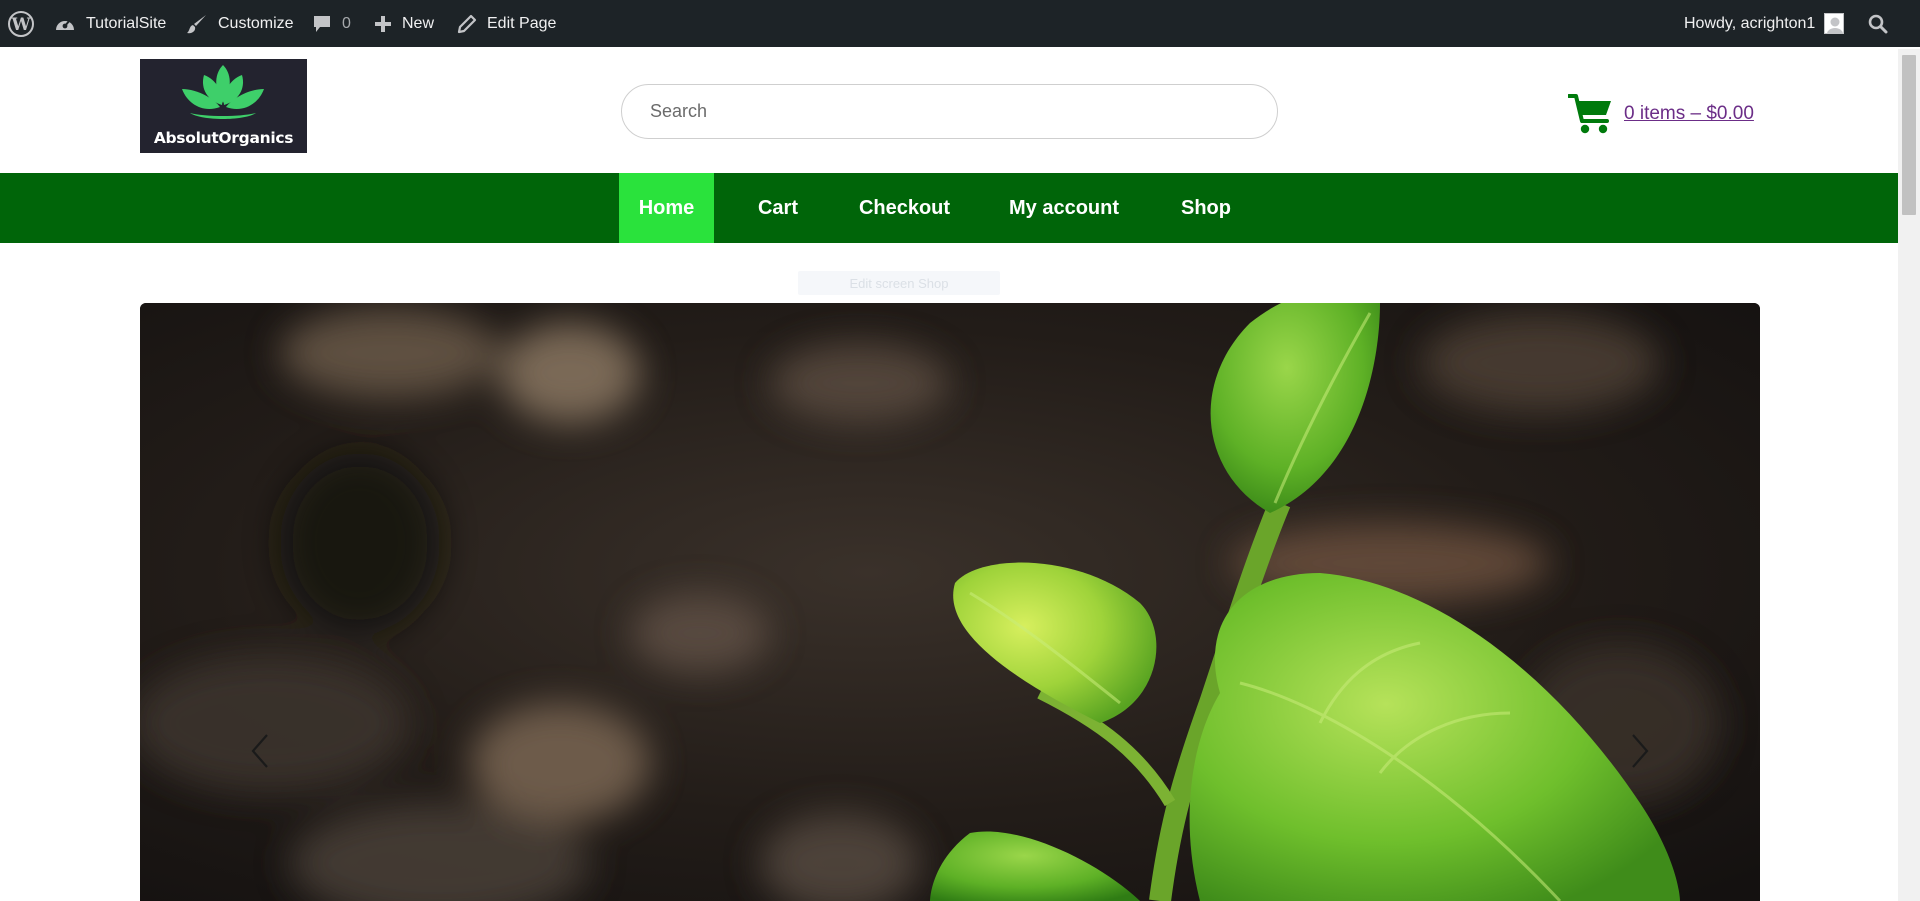 The image size is (1920, 901). What do you see at coordinates (126, 23) in the screenshot?
I see `site-name-label: TutorialSite` at bounding box center [126, 23].